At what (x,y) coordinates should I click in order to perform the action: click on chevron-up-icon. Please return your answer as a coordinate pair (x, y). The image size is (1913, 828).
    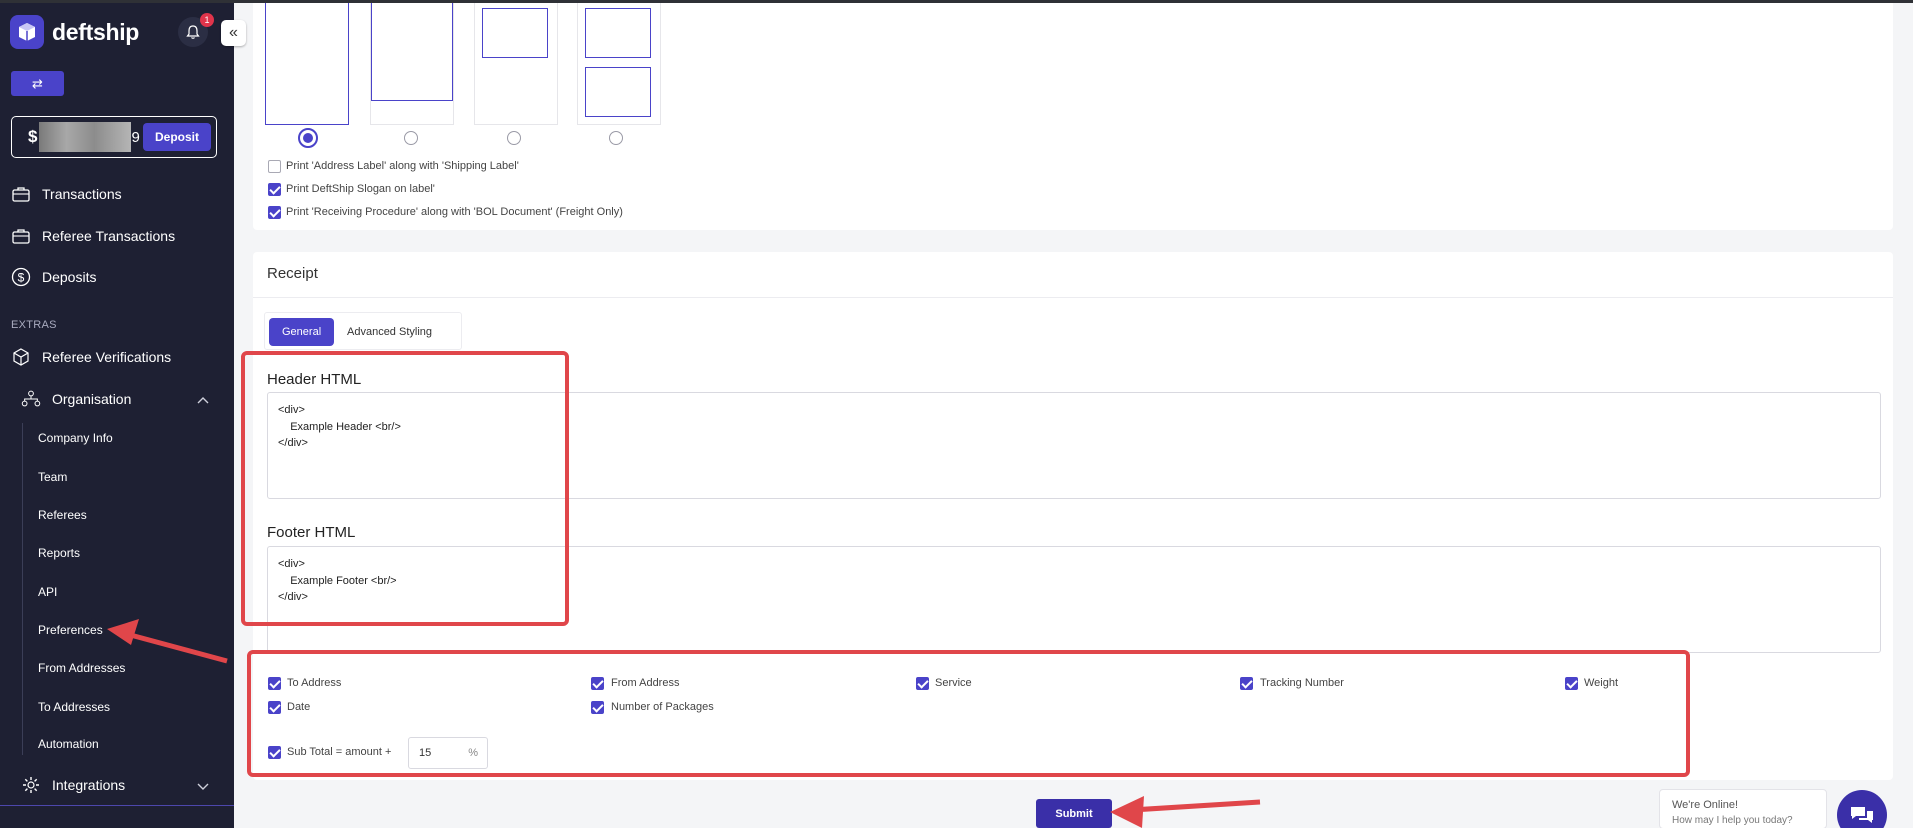
    Looking at the image, I should click on (203, 400).